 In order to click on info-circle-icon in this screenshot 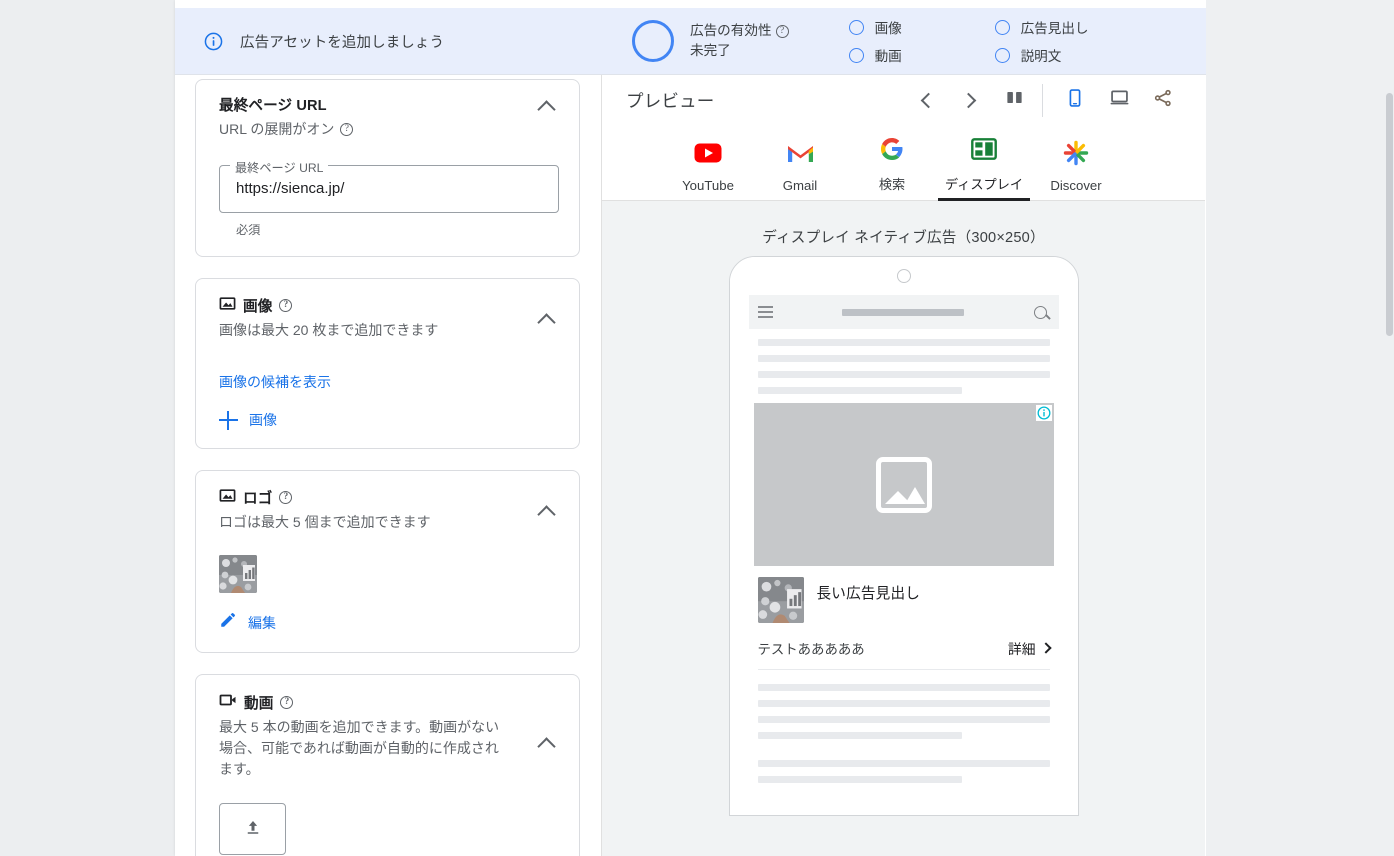, I will do `click(213, 41)`.